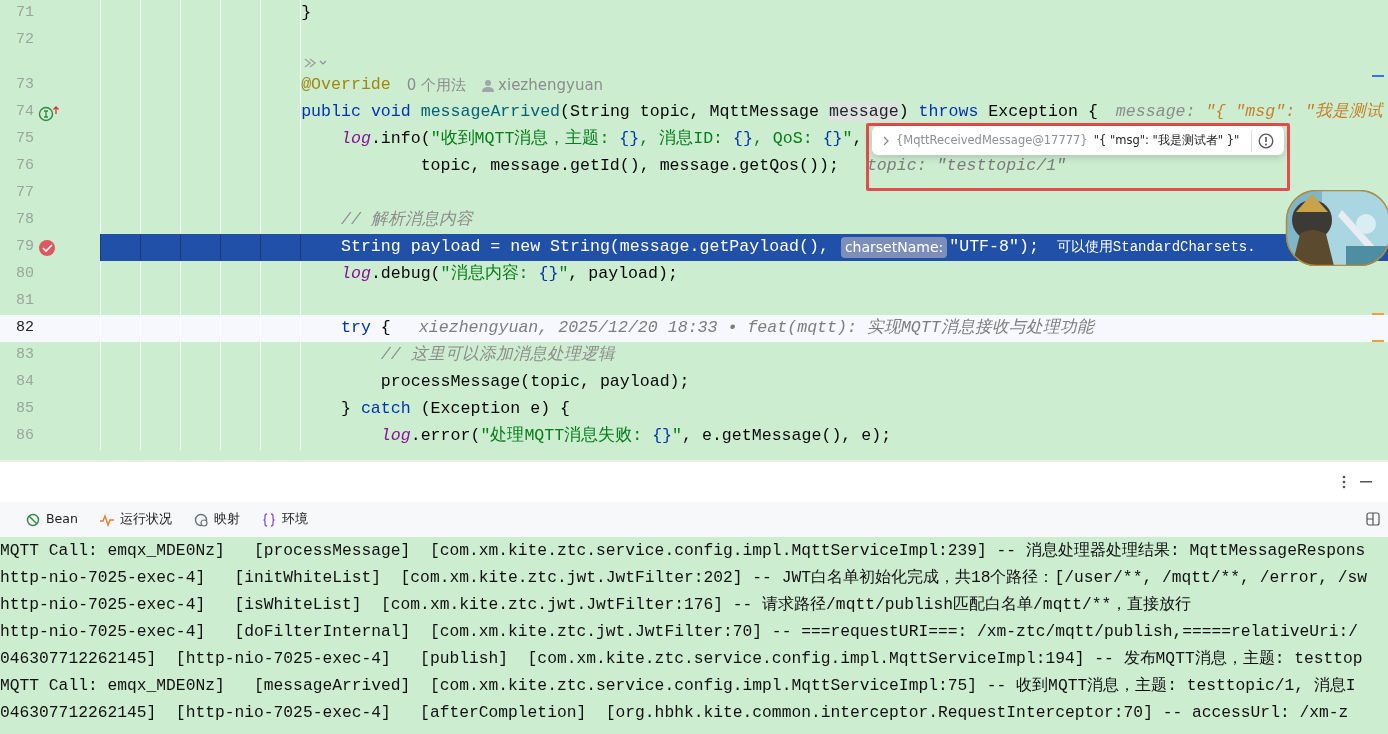 The width and height of the screenshot is (1388, 734). Describe the element at coordinates (24, 112) in the screenshot. I see `line-number: 74` at that location.